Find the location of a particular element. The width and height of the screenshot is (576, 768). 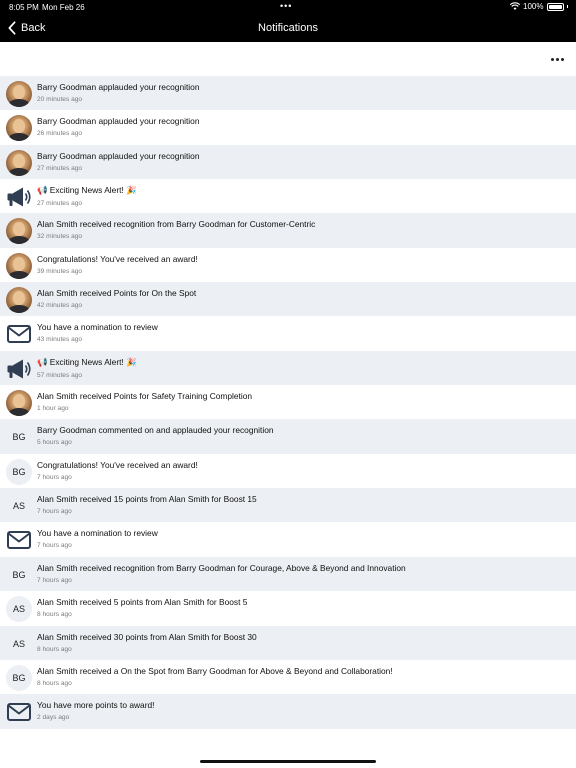

envelope-icon is located at coordinates (19, 334).